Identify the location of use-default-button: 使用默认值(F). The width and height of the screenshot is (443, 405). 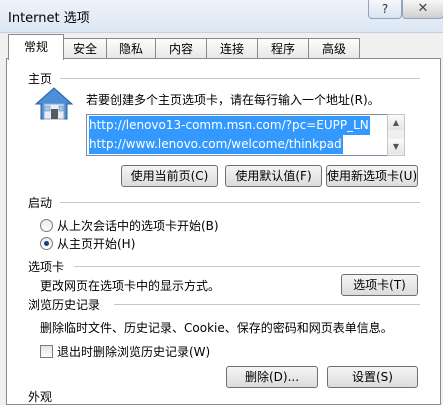
(273, 176).